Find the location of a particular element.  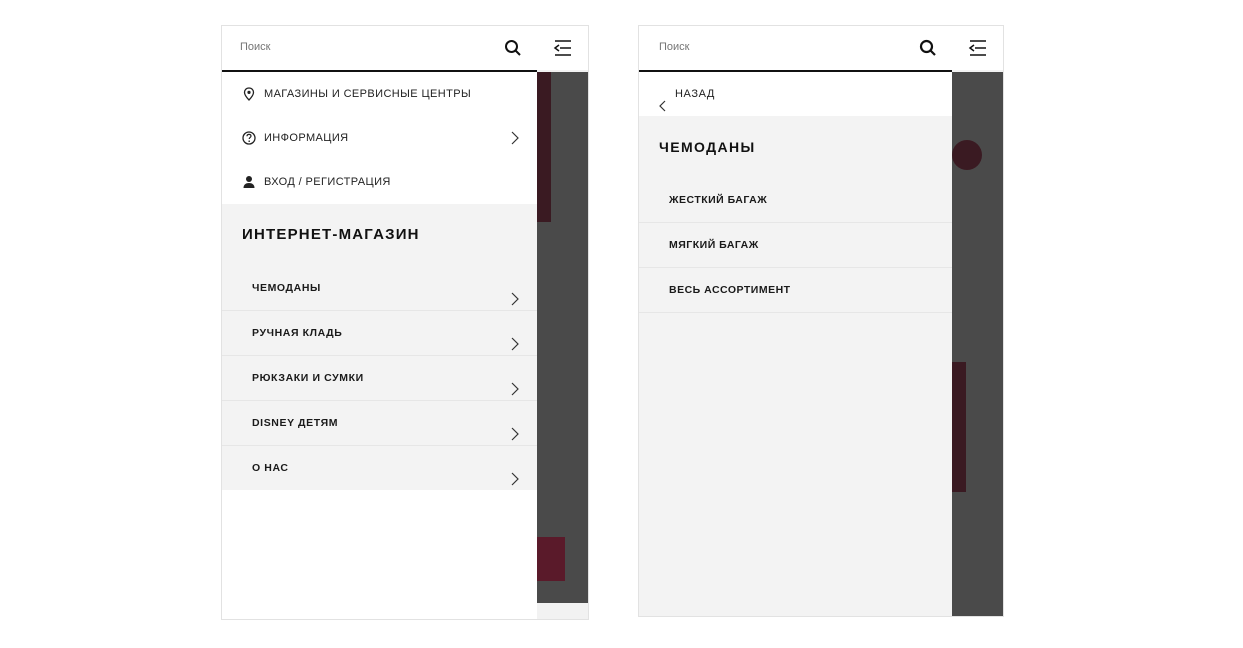

add-to-cart-button is located at coordinates (551, 559).